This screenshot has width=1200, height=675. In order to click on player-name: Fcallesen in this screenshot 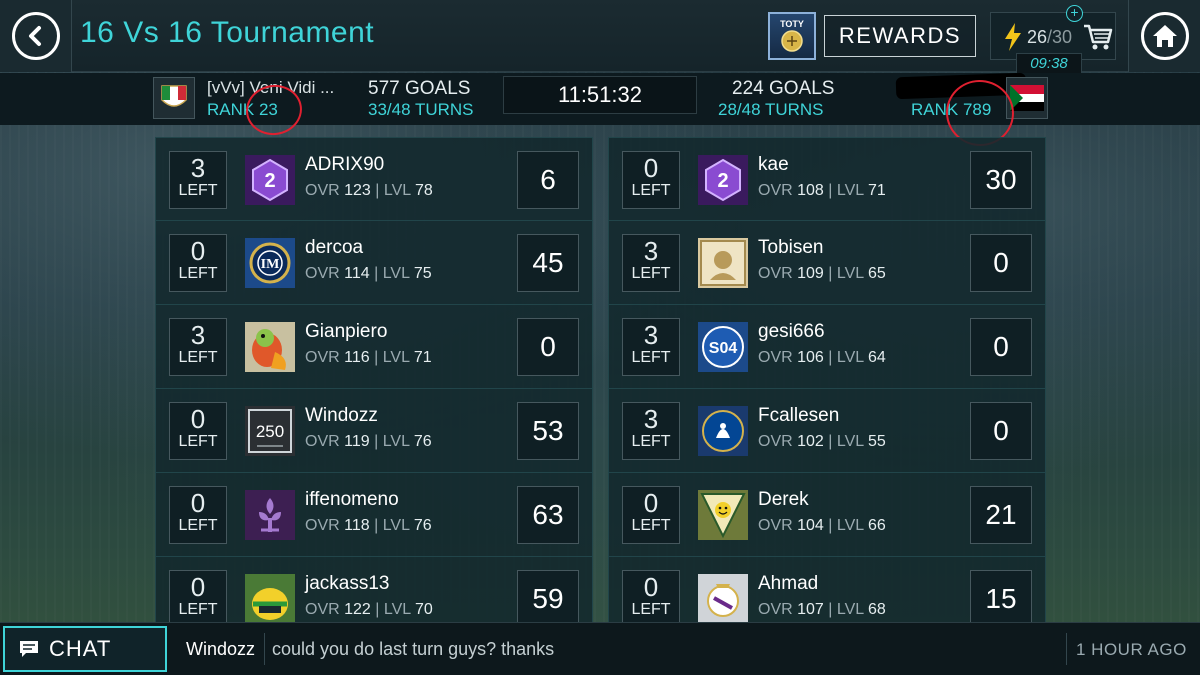, I will do `click(799, 415)`.